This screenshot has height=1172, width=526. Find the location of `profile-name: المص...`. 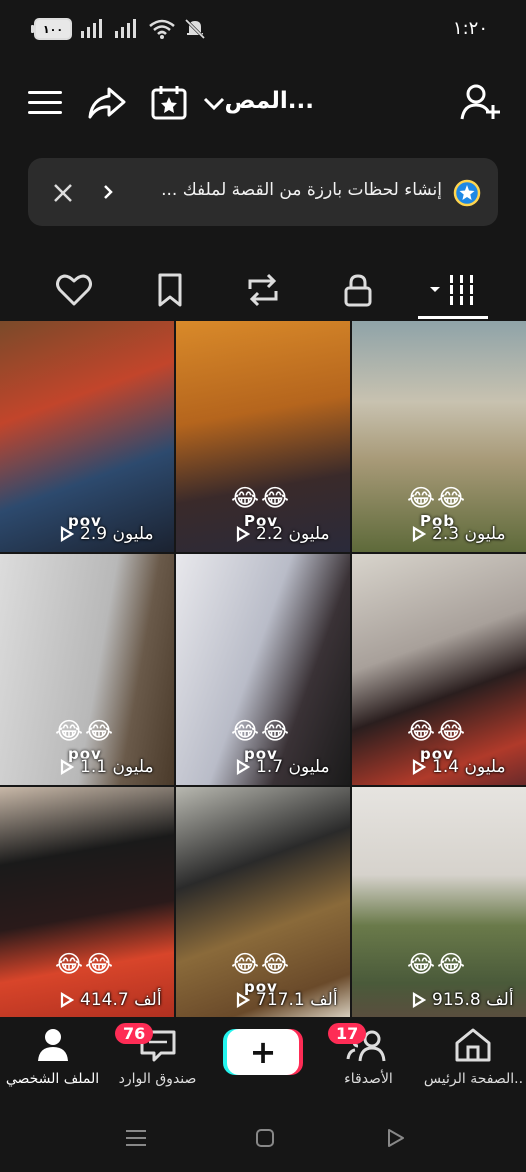

profile-name: المص... is located at coordinates (269, 101).